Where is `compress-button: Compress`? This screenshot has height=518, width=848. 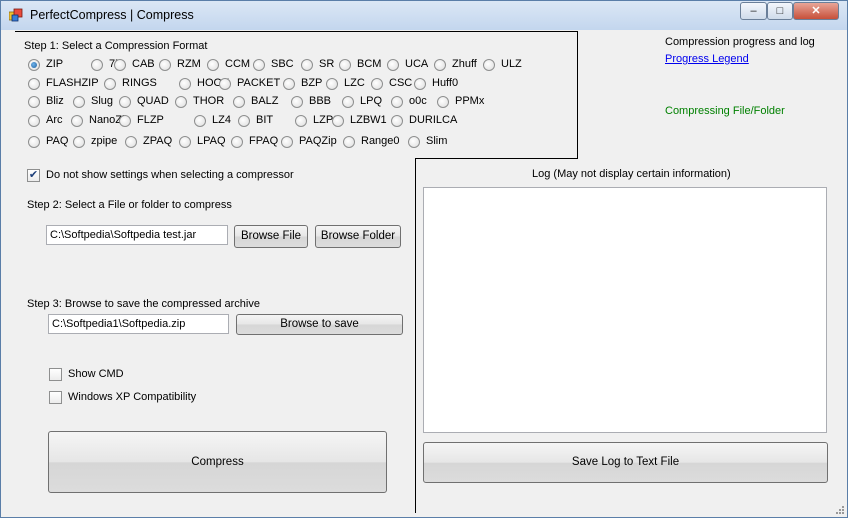 compress-button: Compress is located at coordinates (217, 462).